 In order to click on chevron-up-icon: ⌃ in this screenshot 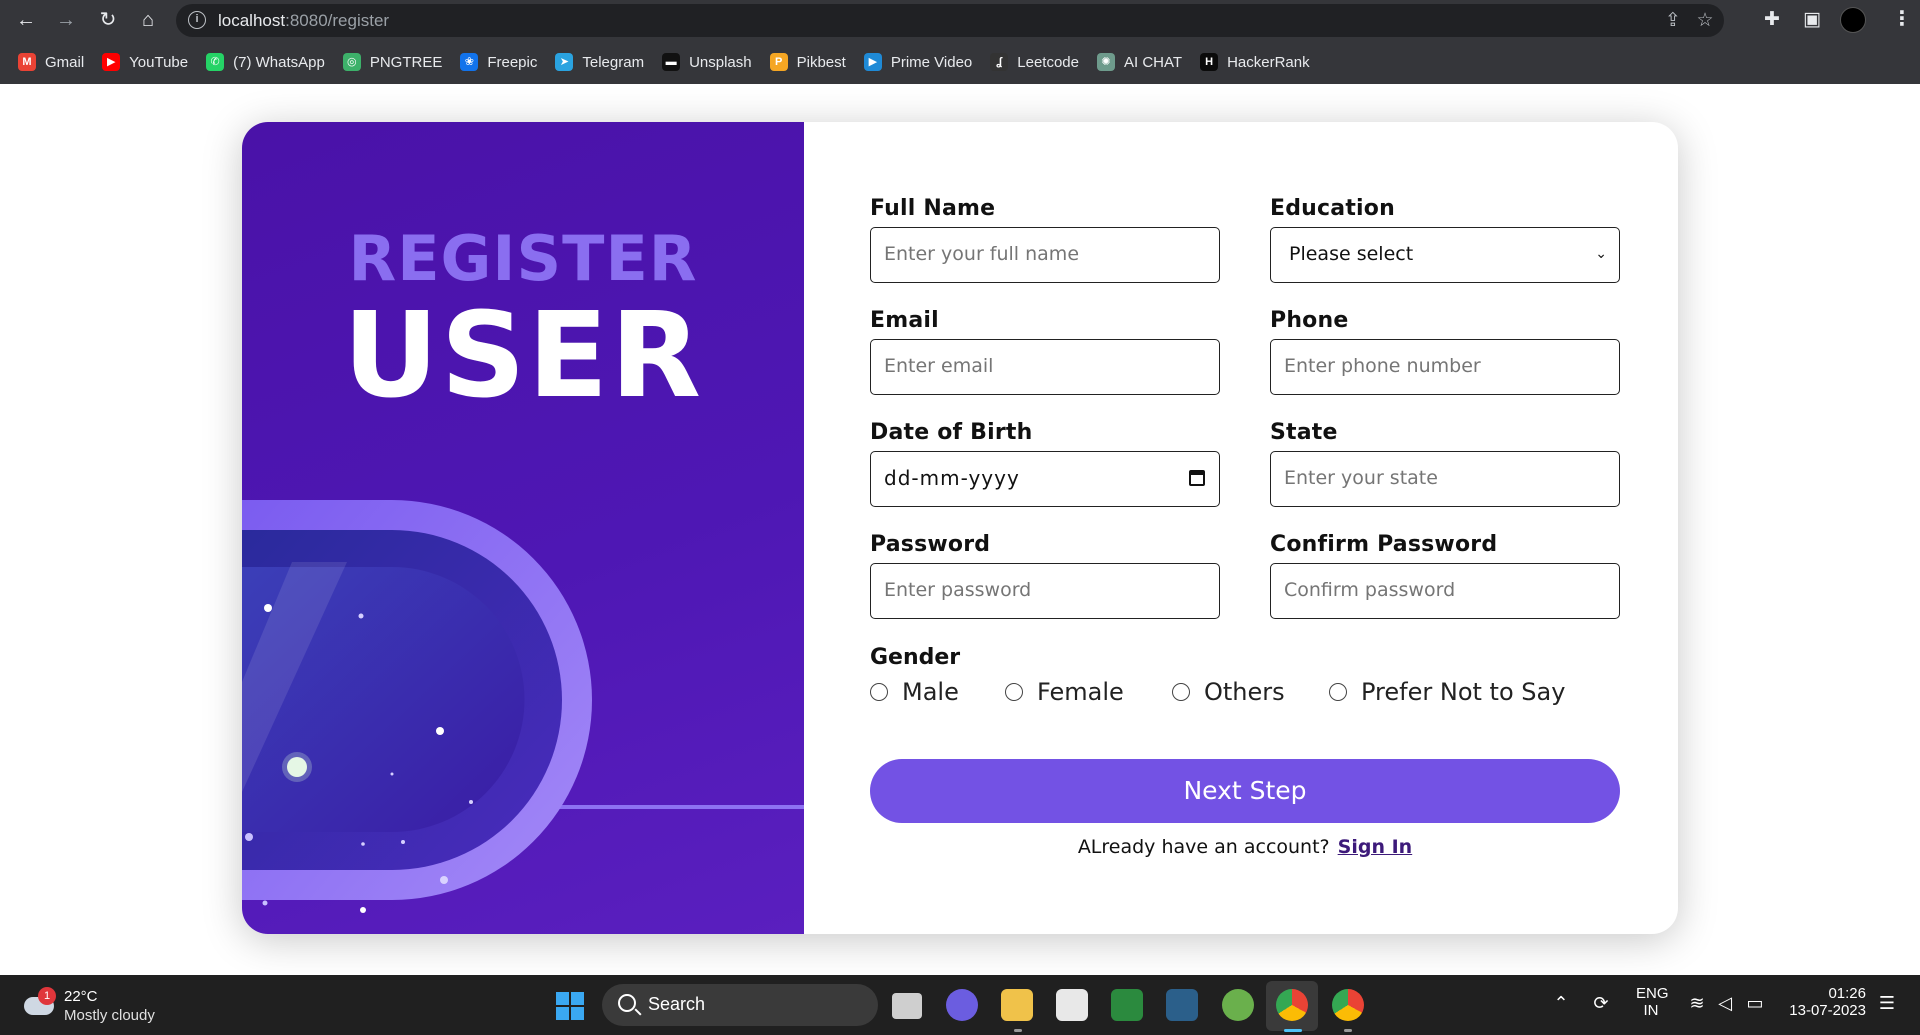, I will do `click(1561, 1003)`.